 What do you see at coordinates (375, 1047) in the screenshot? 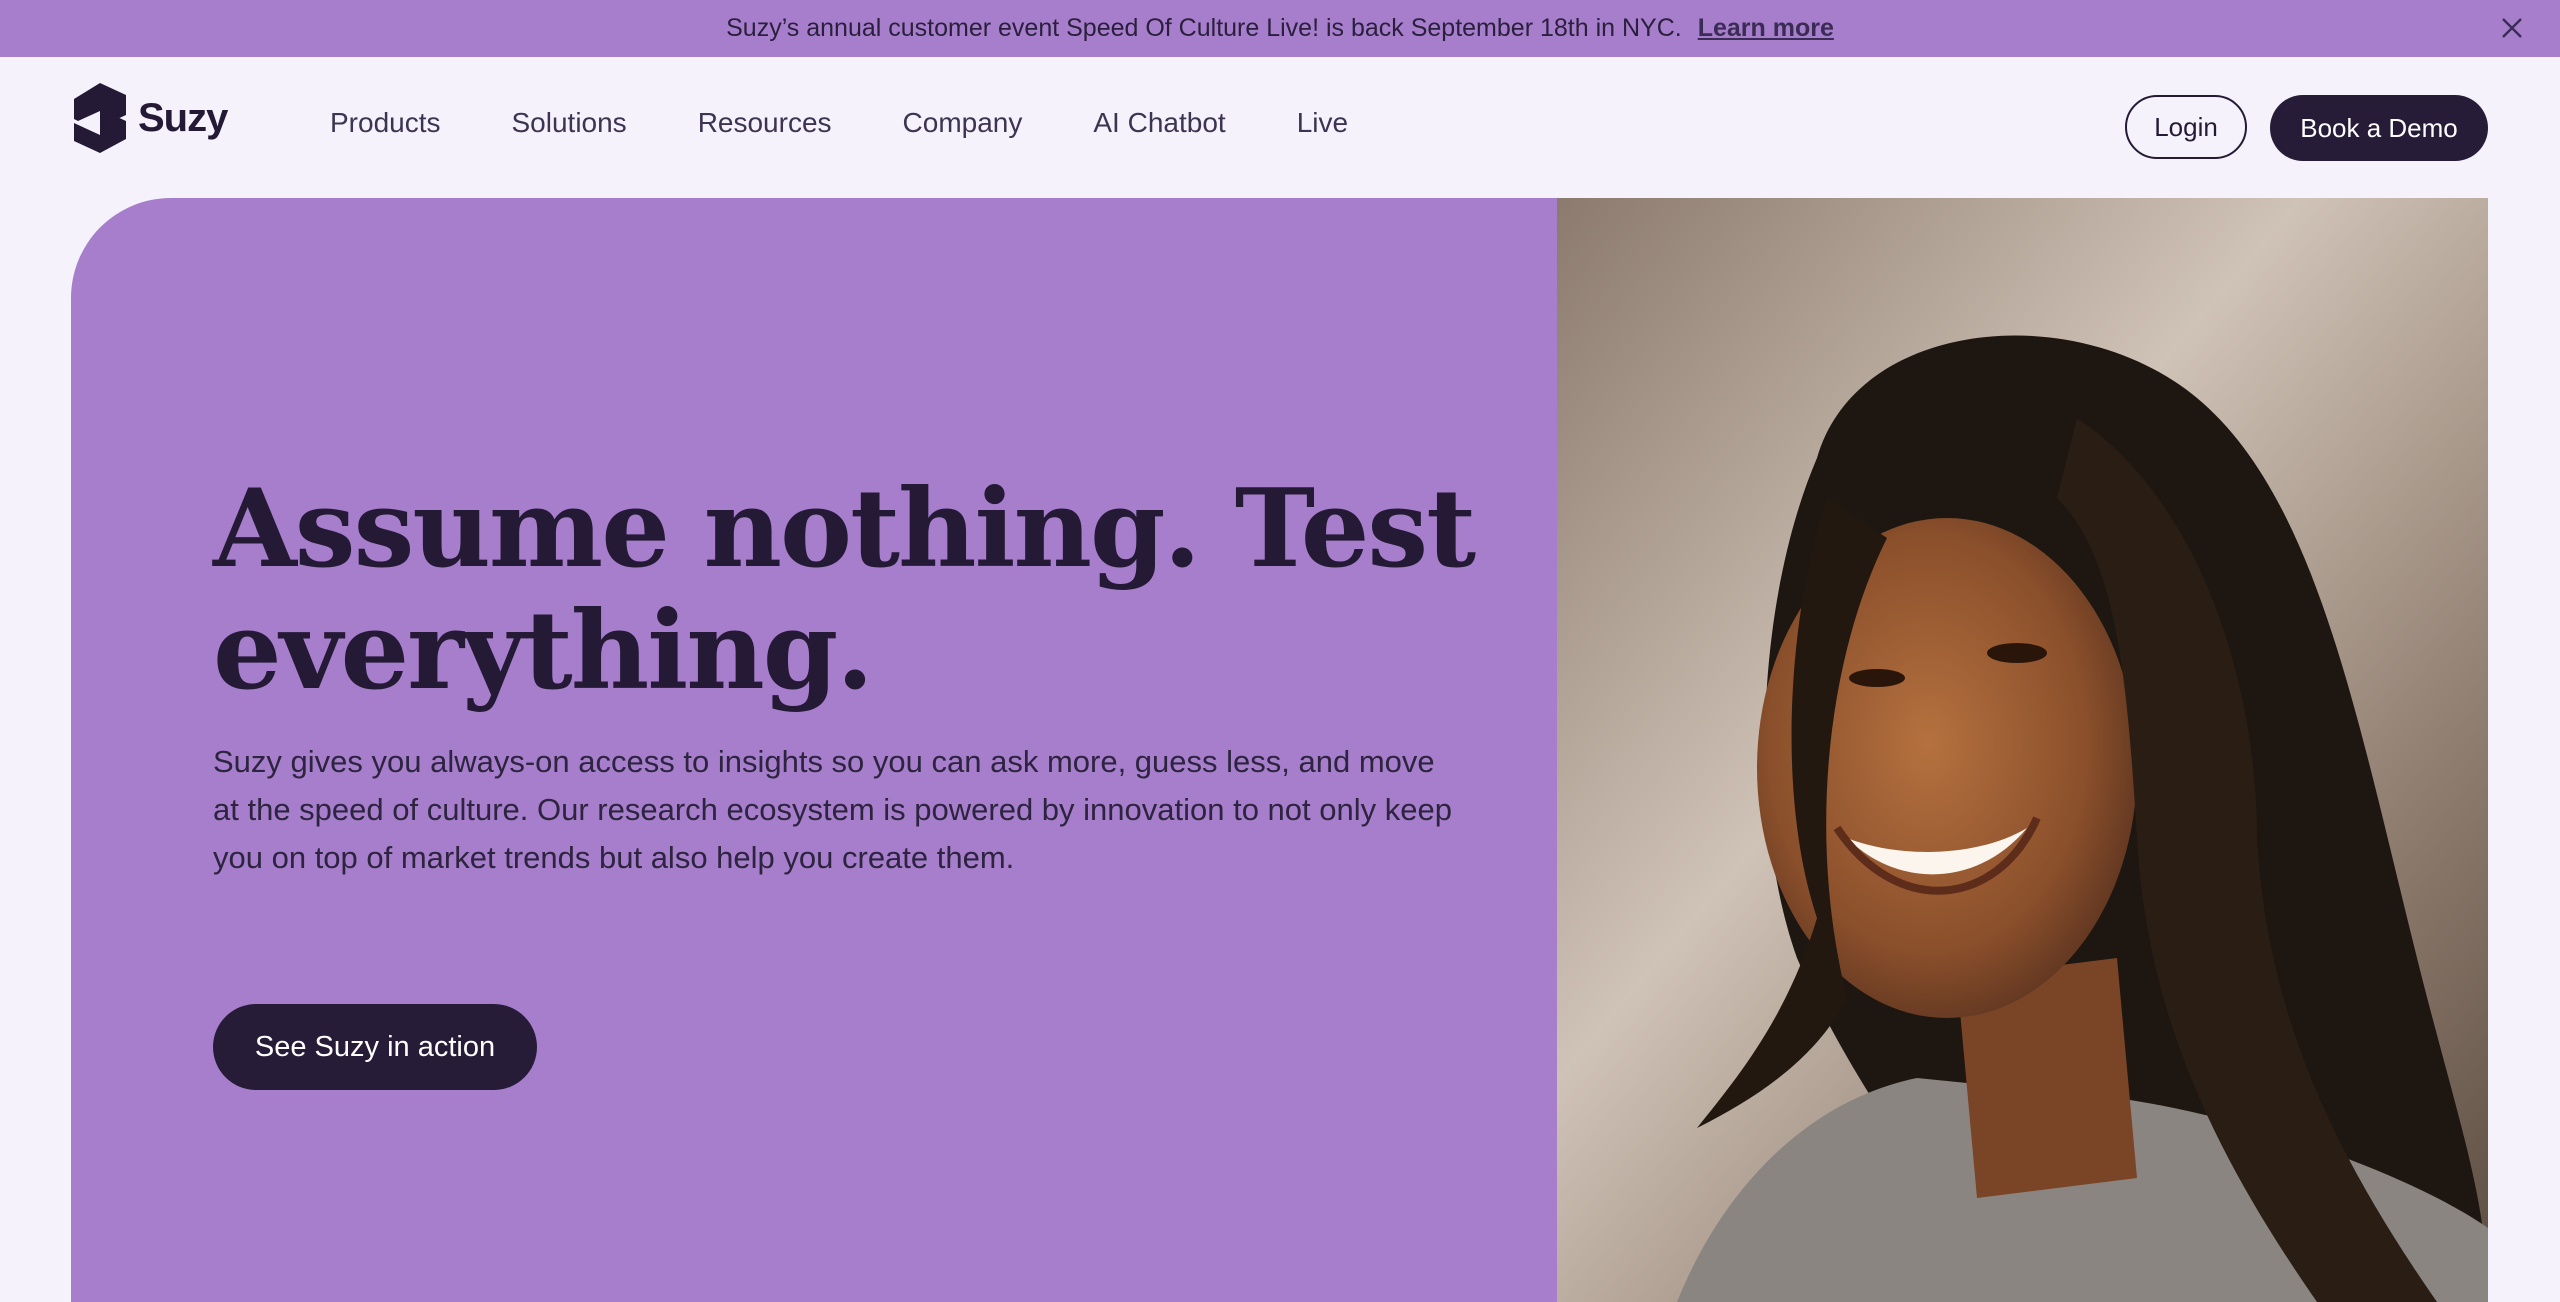
I see `see-suzy-in-action-button: See Suzy in action` at bounding box center [375, 1047].